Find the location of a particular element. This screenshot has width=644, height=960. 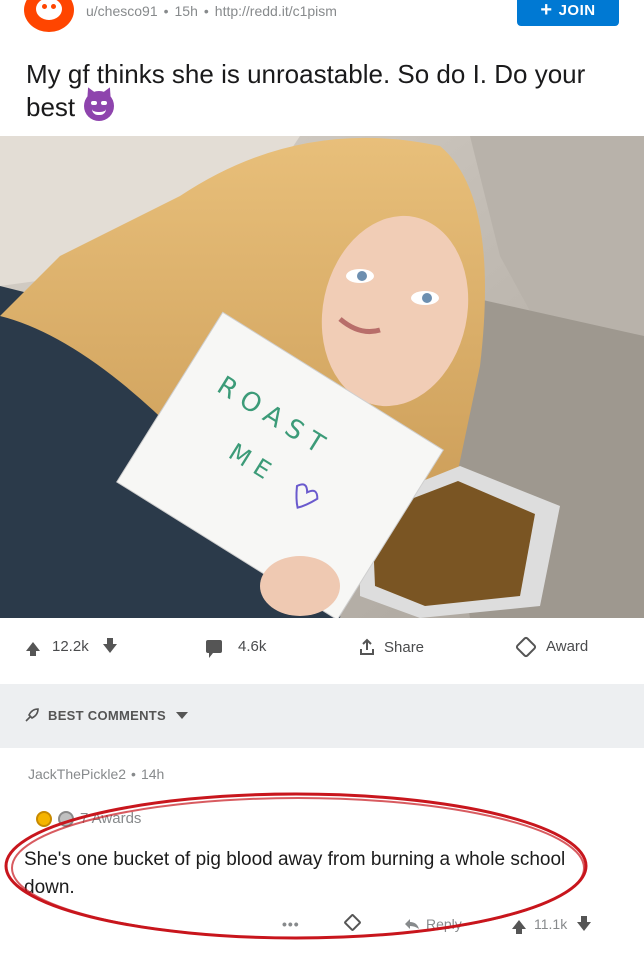

comment-score: 11.1k is located at coordinates (551, 924).